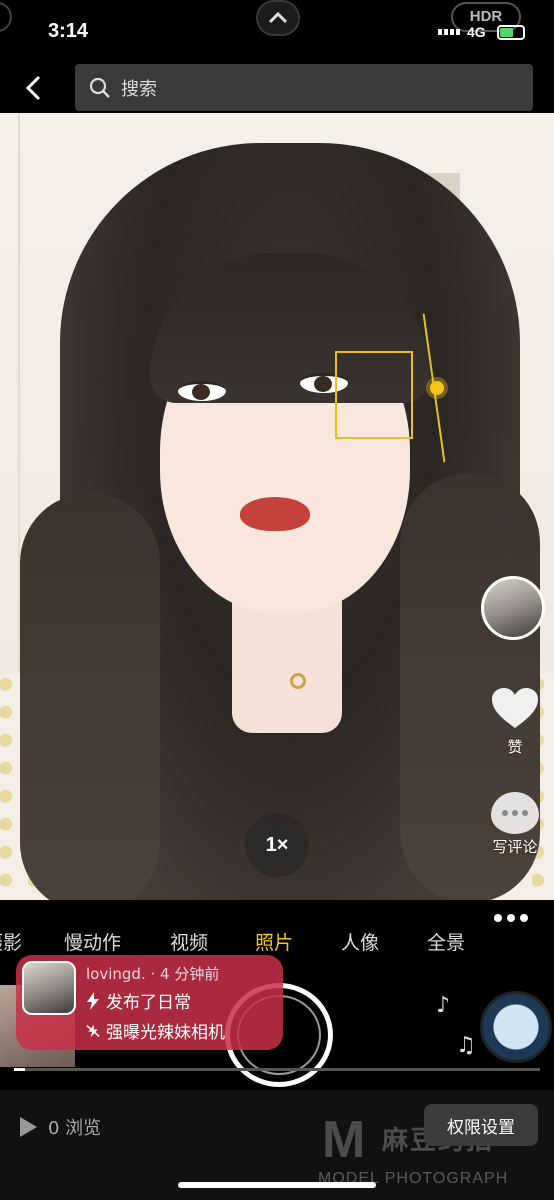  I want to click on search-input: 搜索, so click(304, 87).